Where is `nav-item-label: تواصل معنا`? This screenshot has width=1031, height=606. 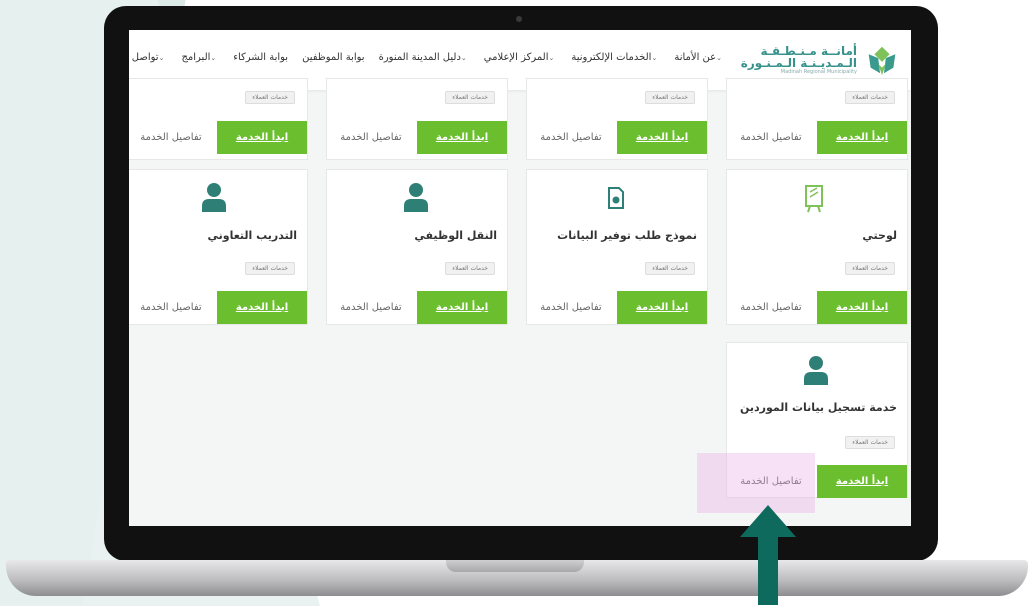 nav-item-label: تواصل معنا is located at coordinates (144, 57).